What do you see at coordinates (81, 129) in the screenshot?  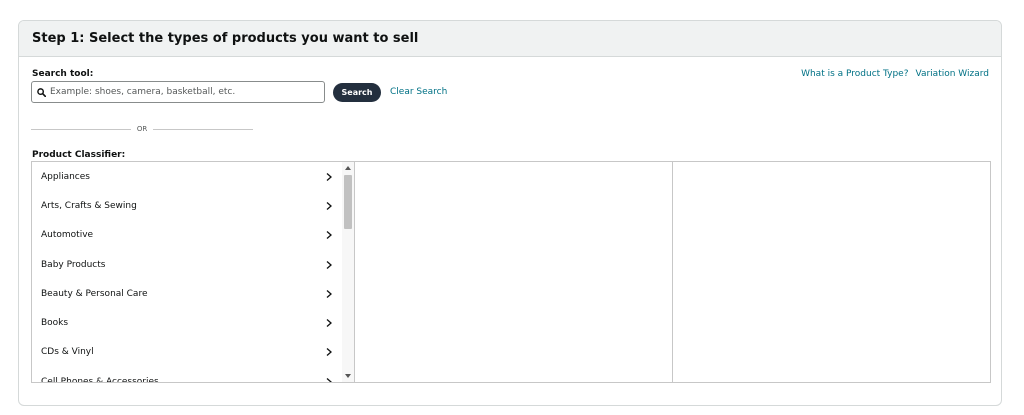 I see `divider-rule-left` at bounding box center [81, 129].